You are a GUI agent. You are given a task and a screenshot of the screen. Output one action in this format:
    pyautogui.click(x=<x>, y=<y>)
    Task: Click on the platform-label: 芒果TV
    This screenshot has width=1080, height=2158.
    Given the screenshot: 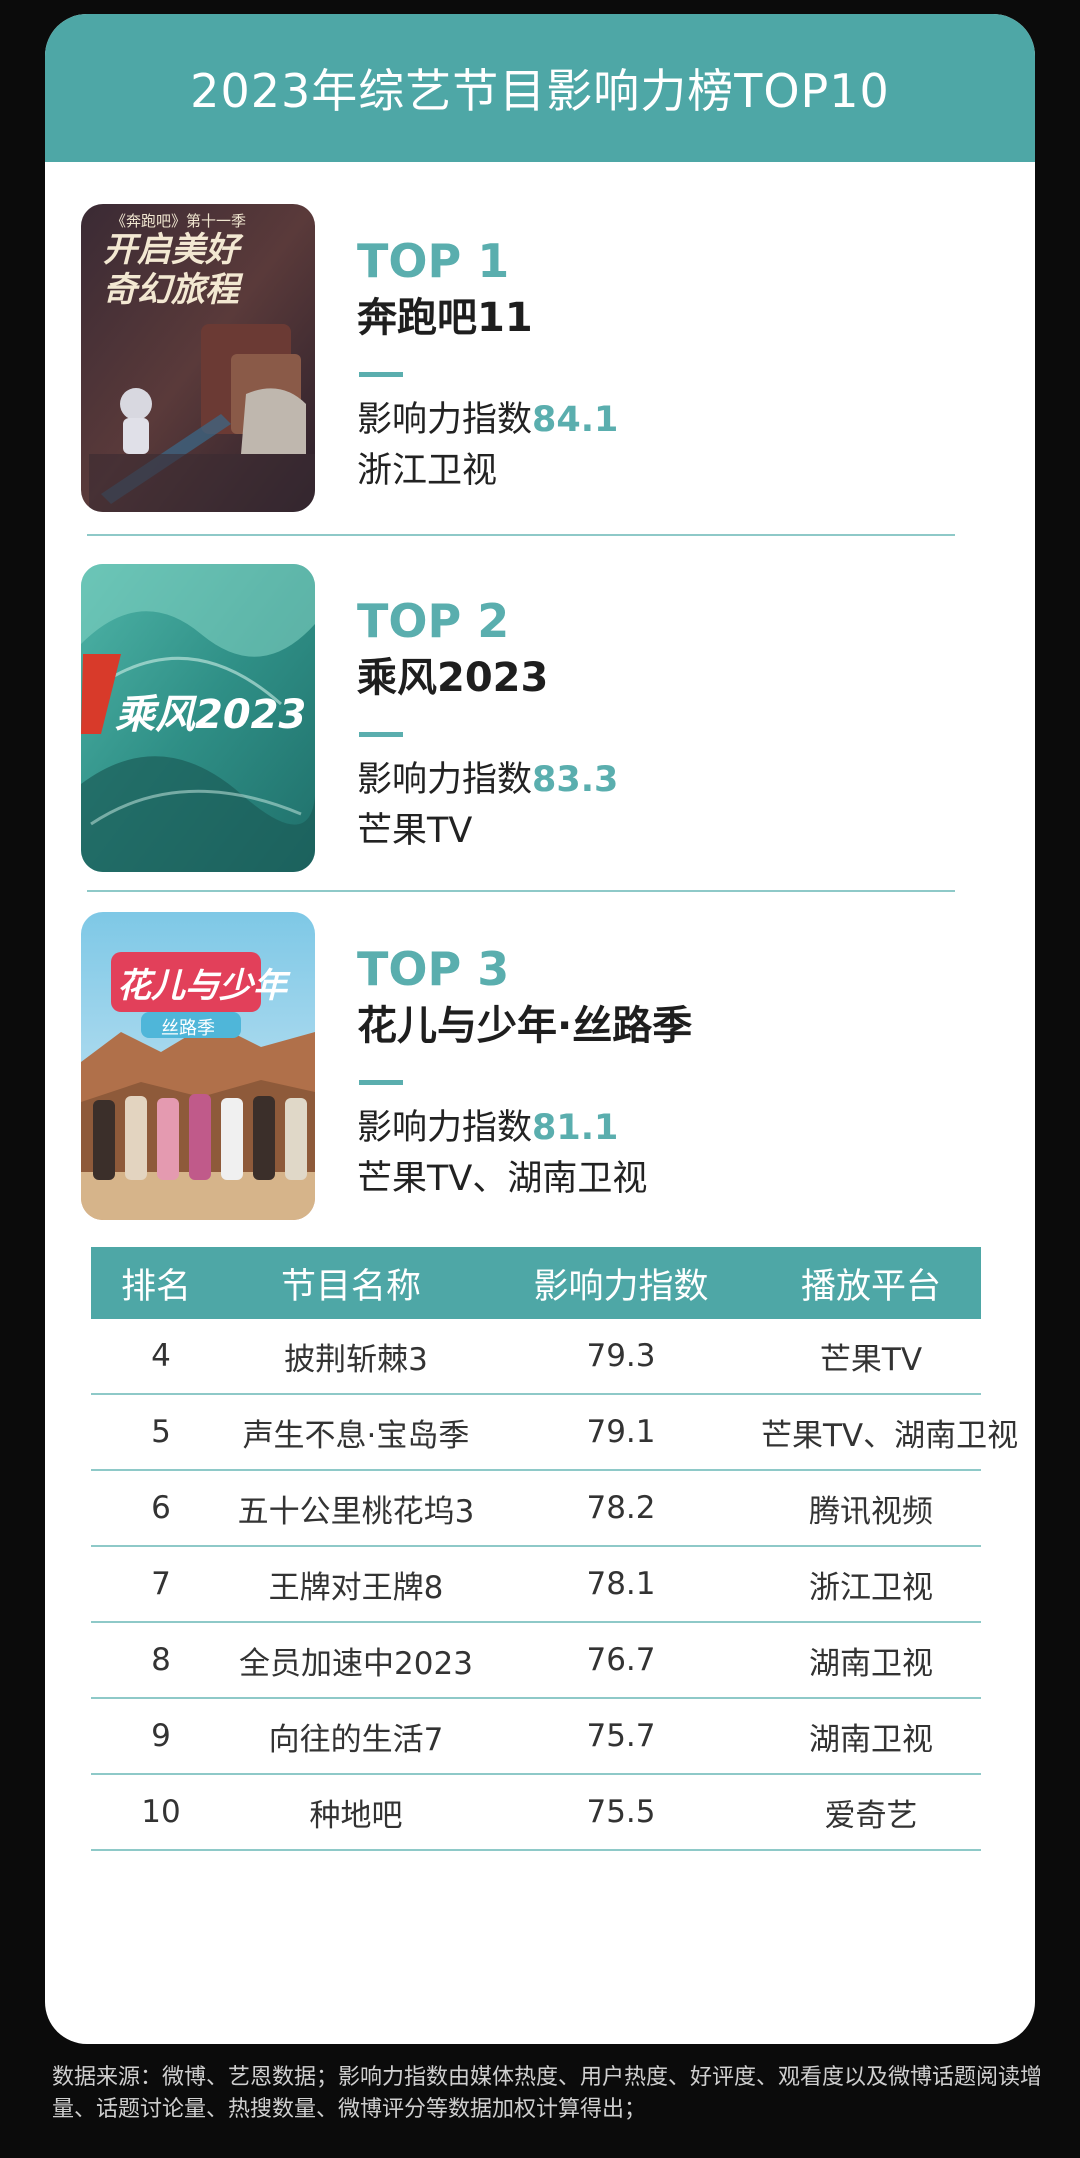 What is the action you would take?
    pyautogui.click(x=415, y=831)
    